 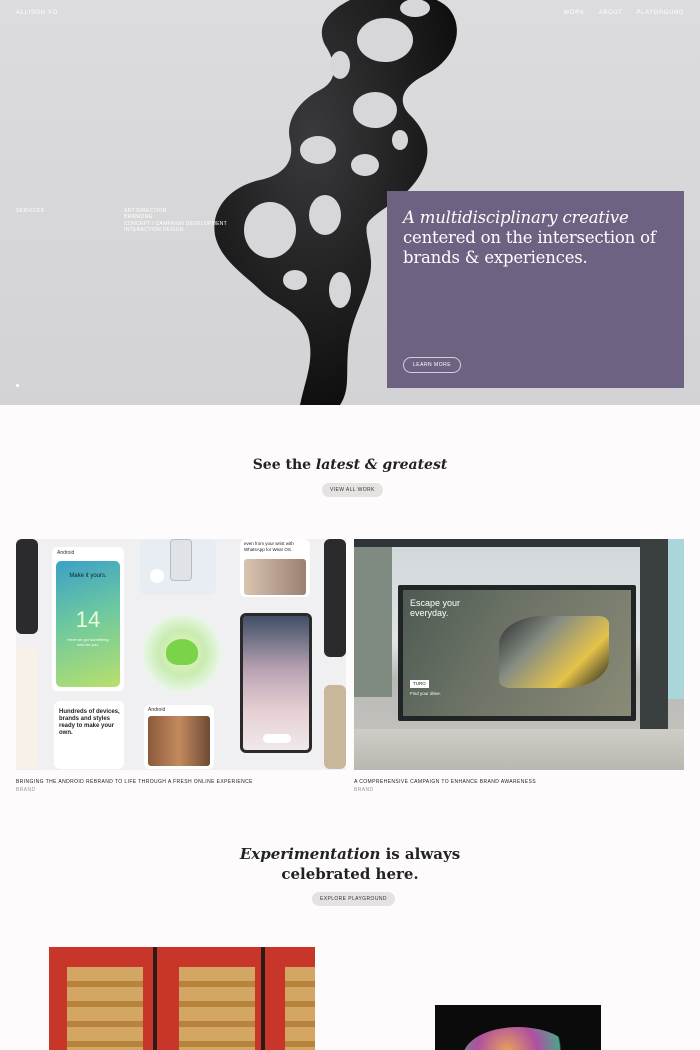 I want to click on billboard-tagline: Find your drive., so click(x=426, y=693).